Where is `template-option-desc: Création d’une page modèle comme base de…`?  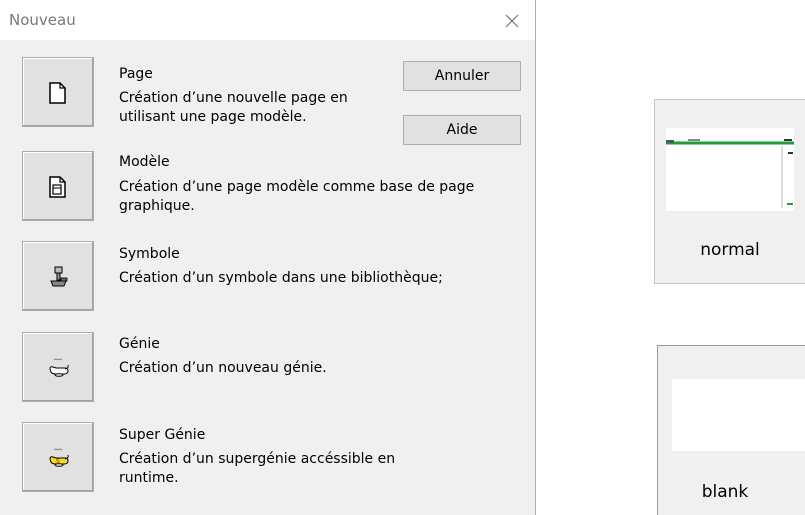
template-option-desc: Création d’une page modèle comme base de… is located at coordinates (297, 196).